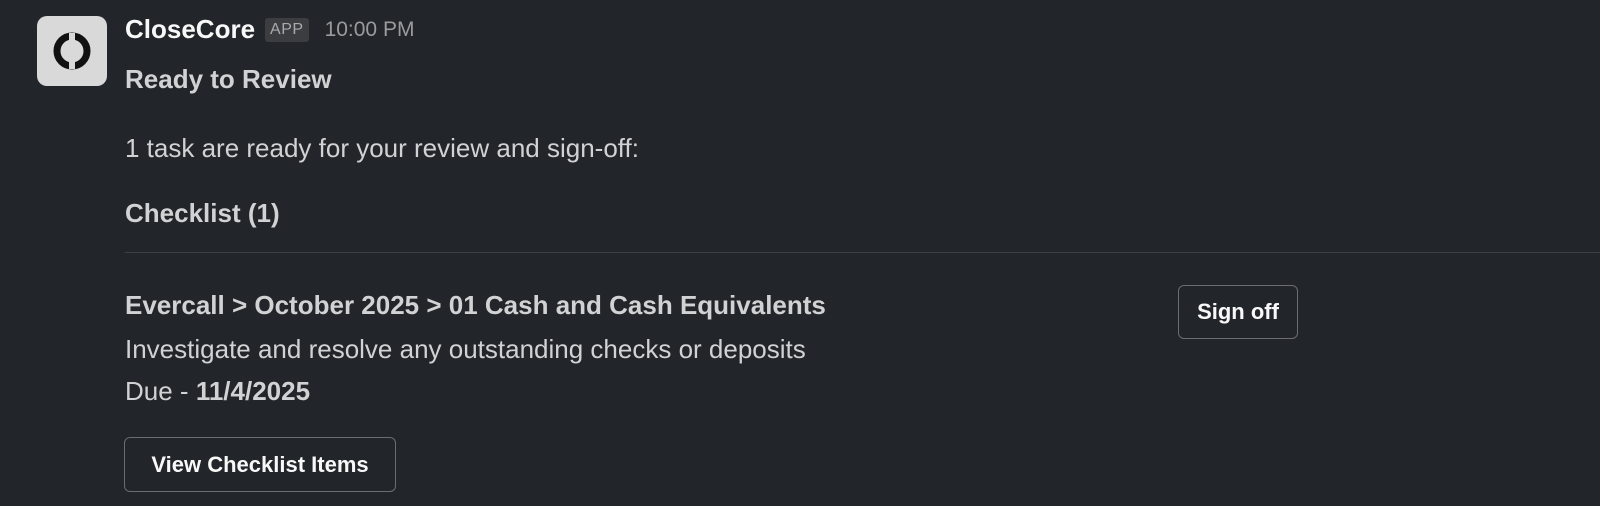  What do you see at coordinates (160, 391) in the screenshot?
I see `due-label: Due -` at bounding box center [160, 391].